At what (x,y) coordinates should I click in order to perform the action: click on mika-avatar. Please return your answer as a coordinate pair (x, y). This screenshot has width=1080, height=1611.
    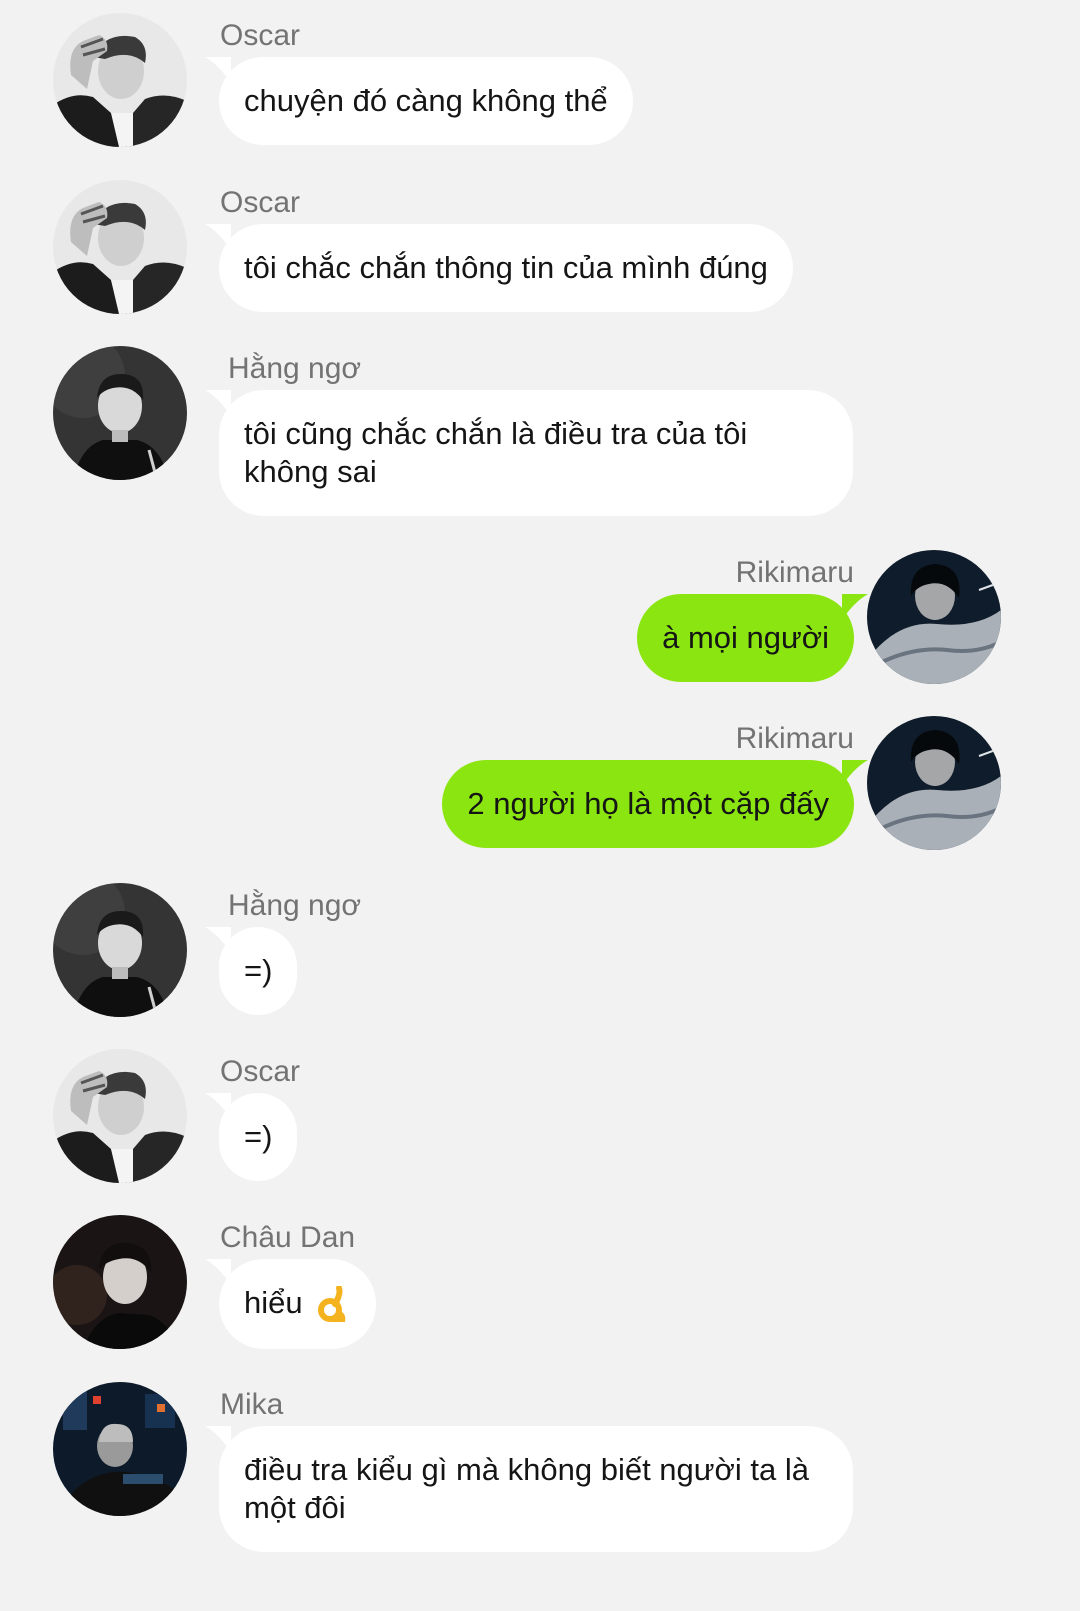
    Looking at the image, I should click on (120, 1449).